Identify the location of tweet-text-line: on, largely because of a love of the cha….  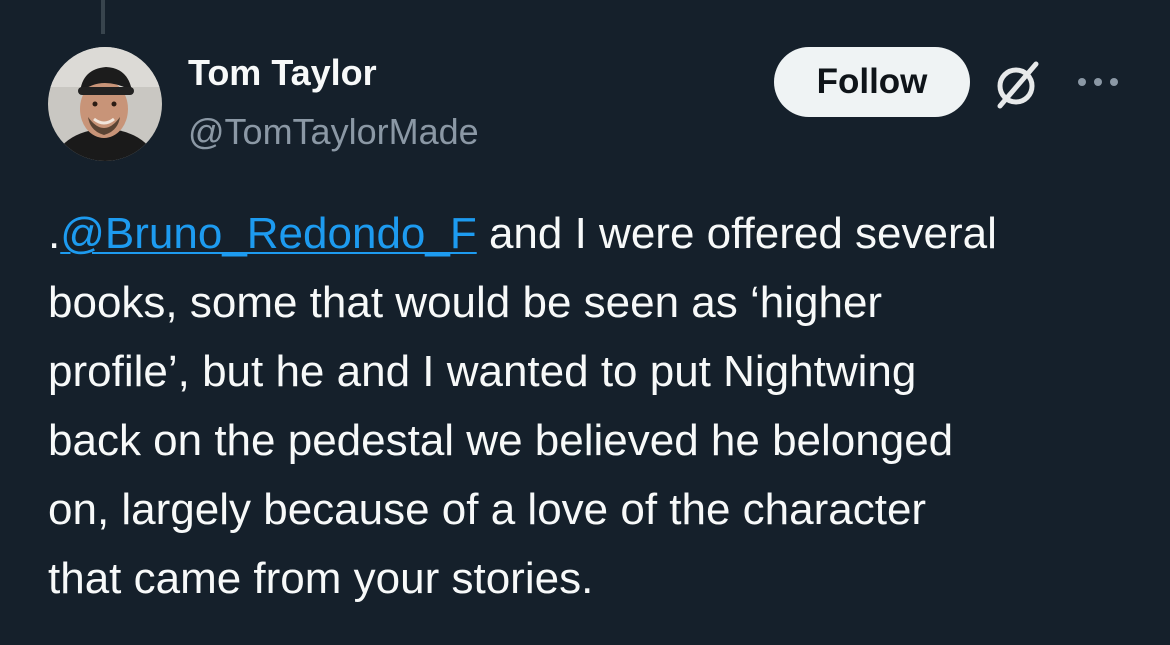
(487, 509).